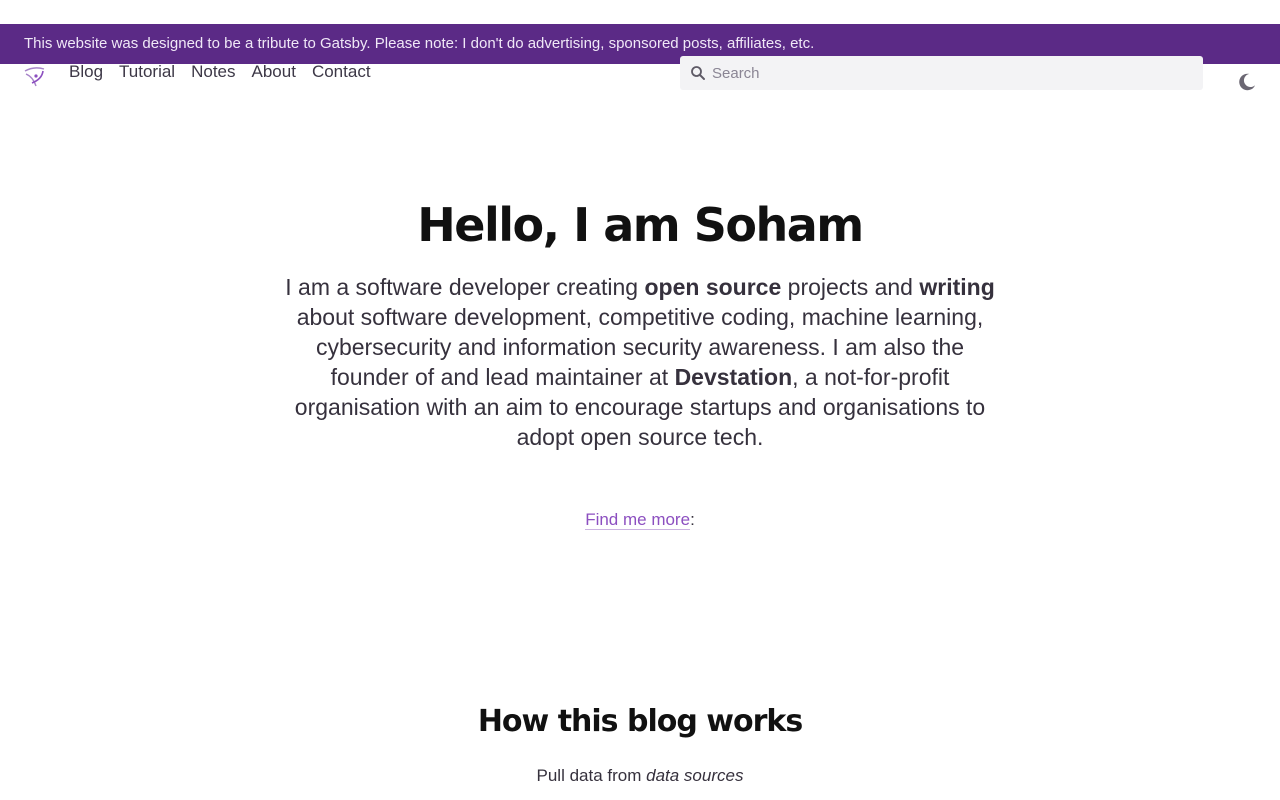  Describe the element at coordinates (947, 73) in the screenshot. I see `search-input` at that location.